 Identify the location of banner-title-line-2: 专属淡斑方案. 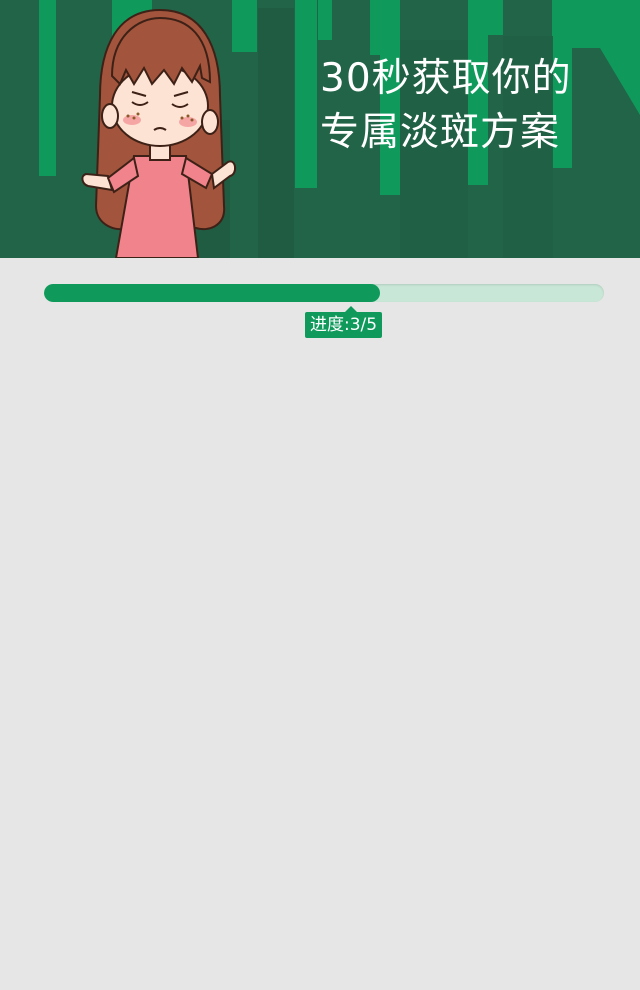
(440, 132).